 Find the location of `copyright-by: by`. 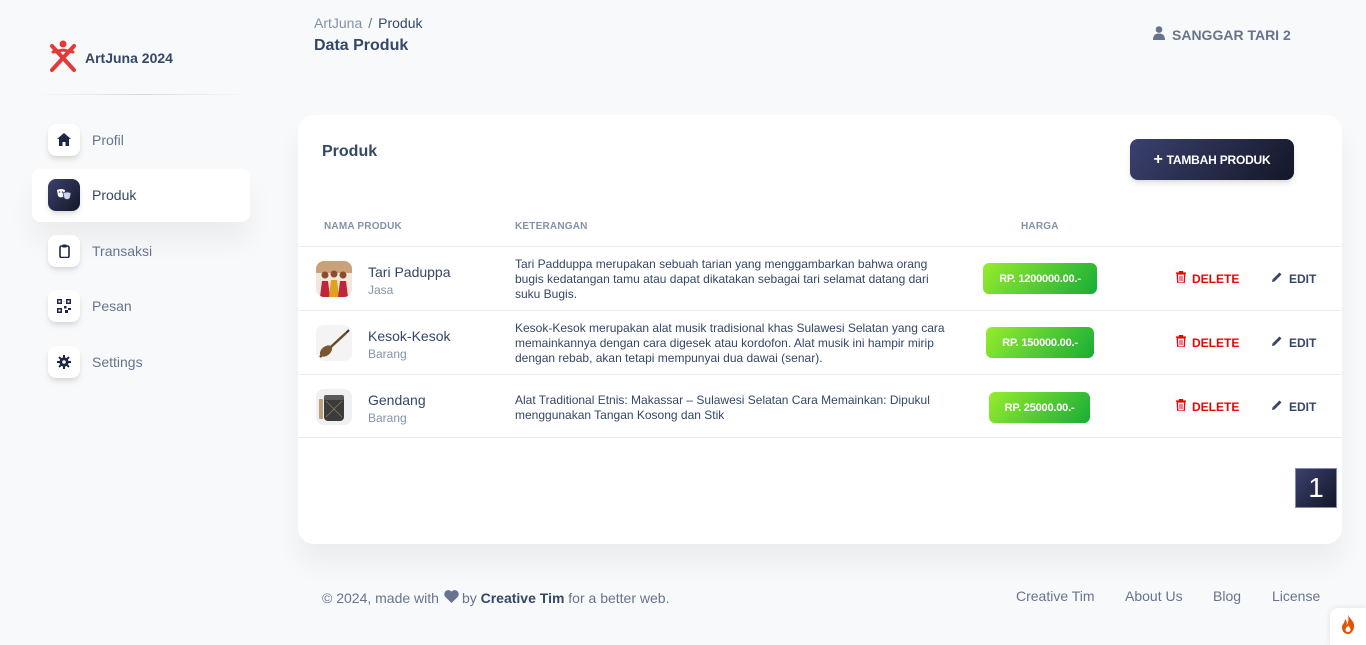

copyright-by: by is located at coordinates (469, 598).